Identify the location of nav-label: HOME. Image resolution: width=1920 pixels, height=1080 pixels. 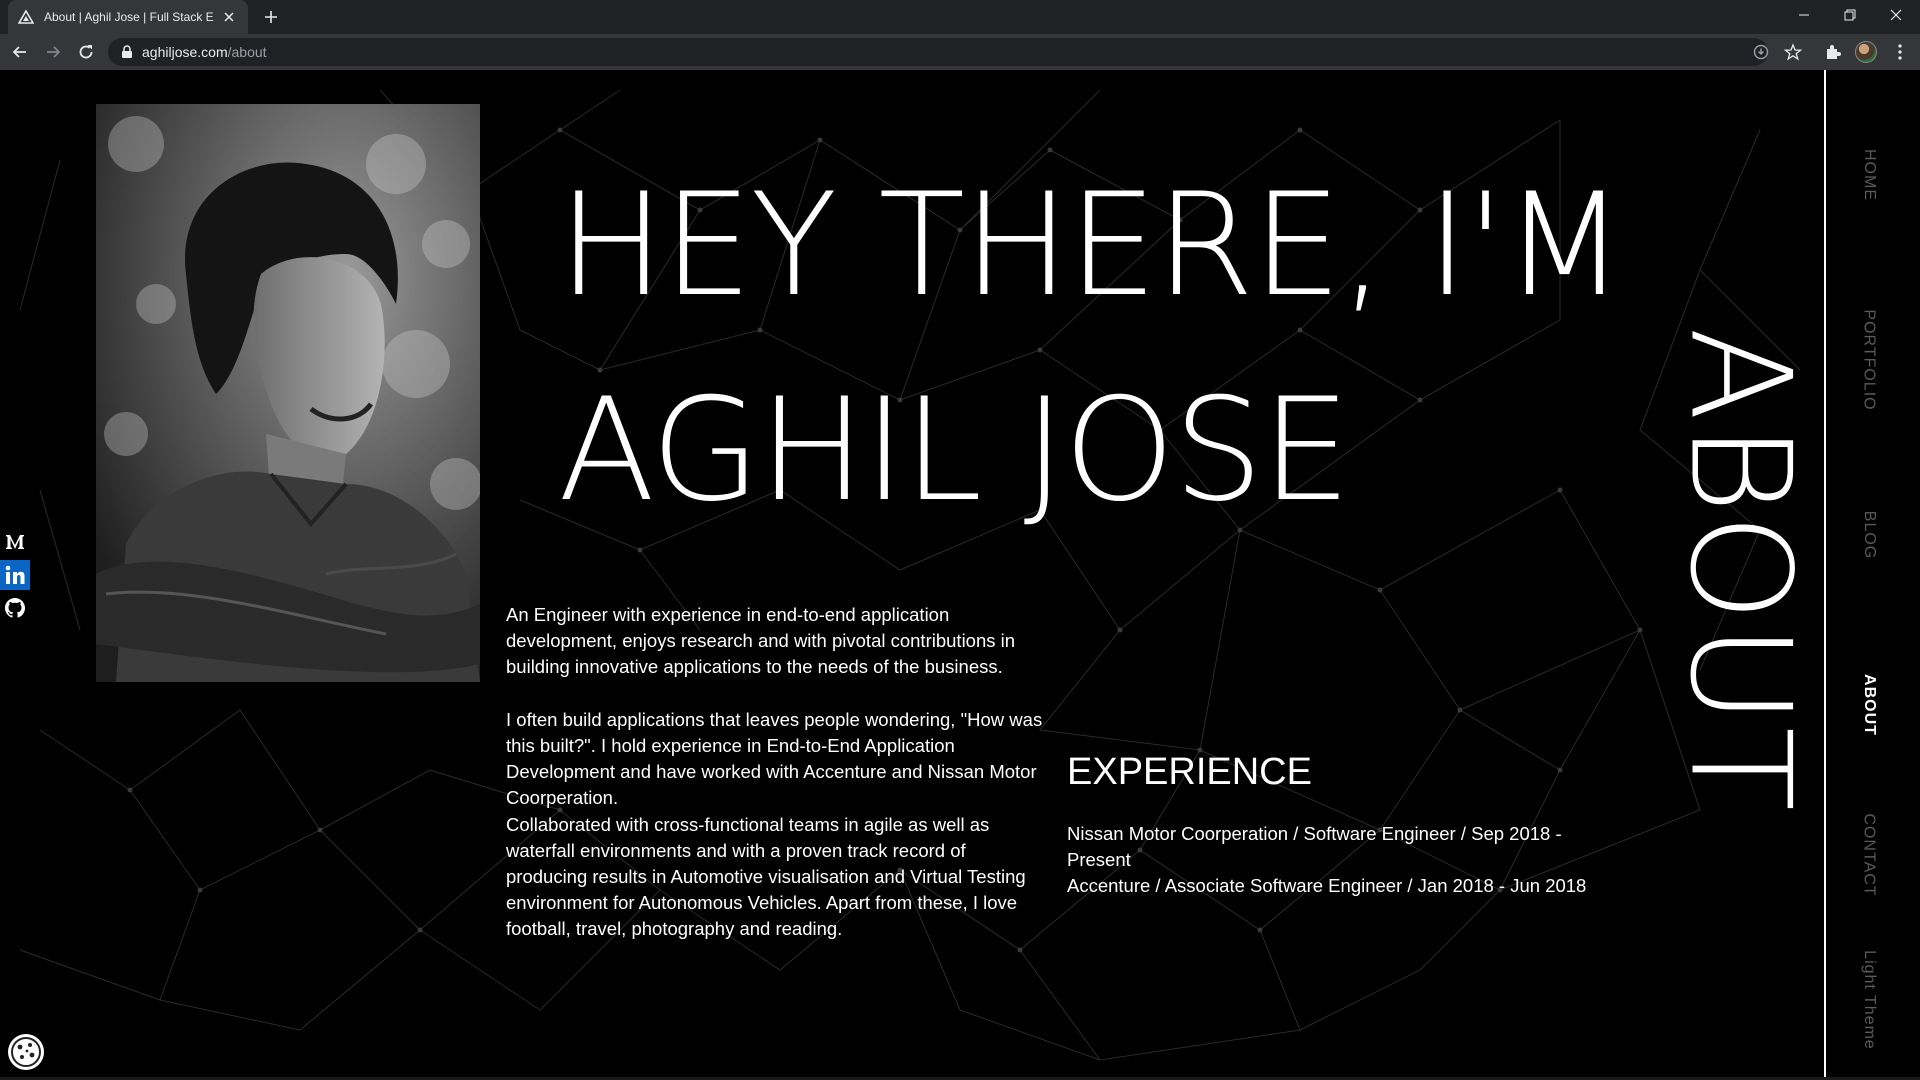
(1869, 175).